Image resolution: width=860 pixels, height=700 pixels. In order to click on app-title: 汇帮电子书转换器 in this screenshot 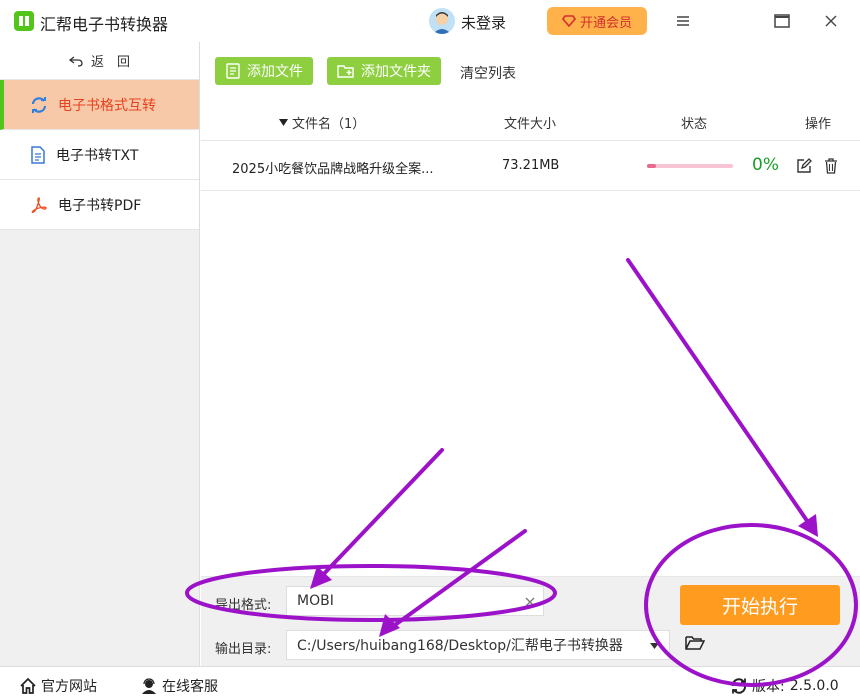, I will do `click(104, 24)`.